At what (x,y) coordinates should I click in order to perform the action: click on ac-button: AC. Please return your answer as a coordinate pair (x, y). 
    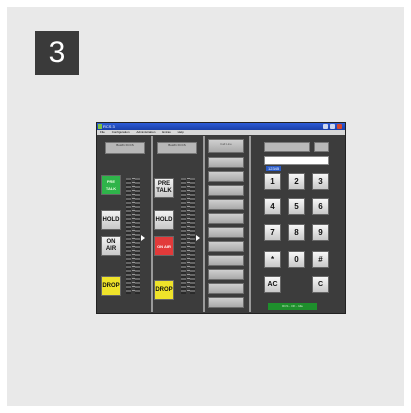
    Looking at the image, I should click on (272, 284).